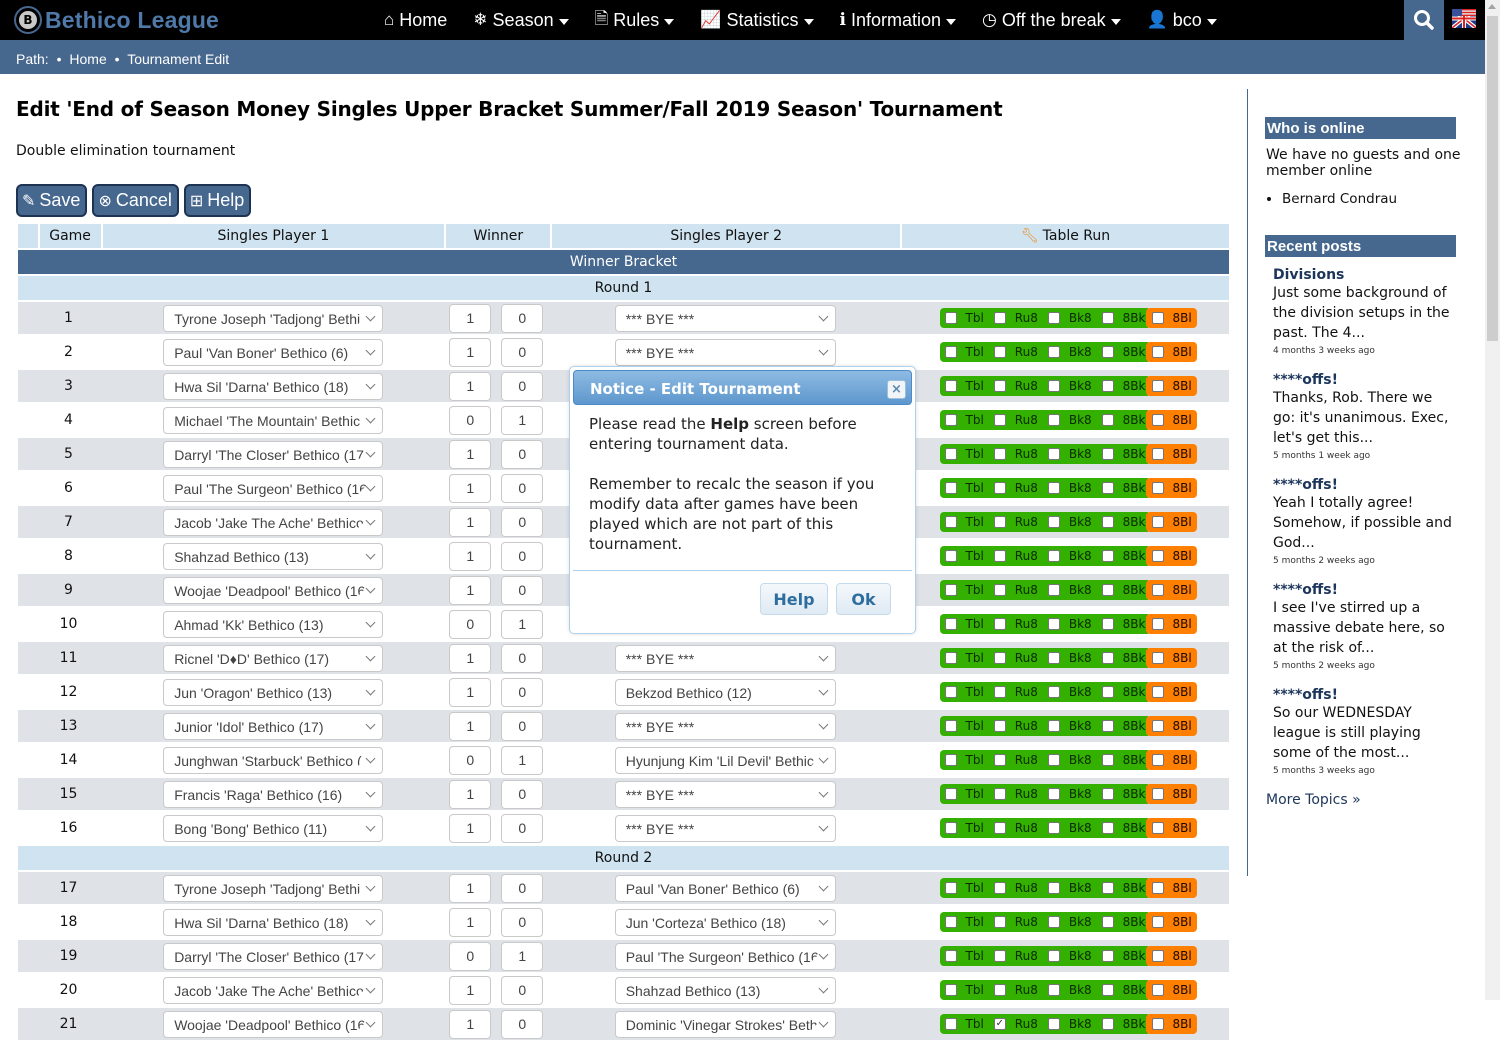 The height and width of the screenshot is (1040, 1500). Describe the element at coordinates (415, 20) in the screenshot. I see `nav-item-home: ⌂ Home` at that location.